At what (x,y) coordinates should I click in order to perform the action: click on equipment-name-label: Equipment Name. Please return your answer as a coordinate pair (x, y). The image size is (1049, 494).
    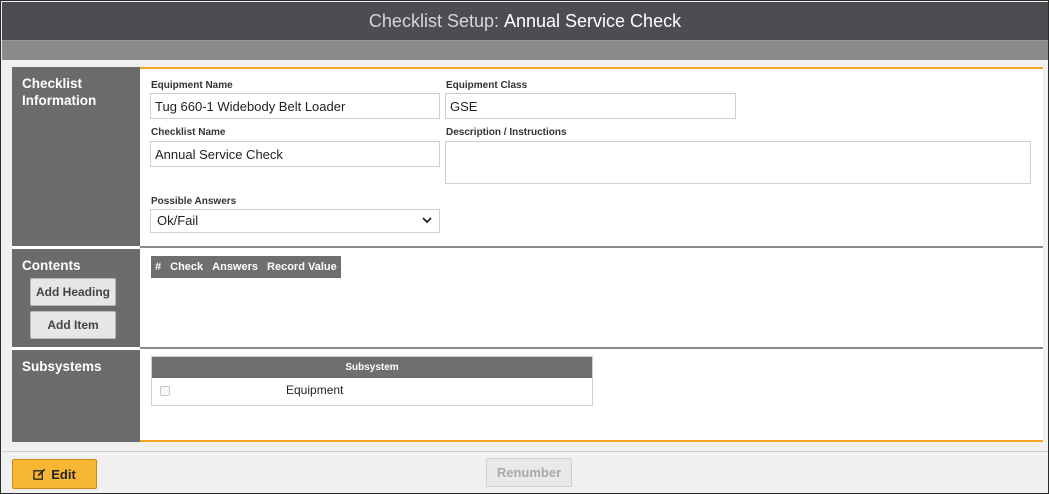
    Looking at the image, I should click on (192, 85).